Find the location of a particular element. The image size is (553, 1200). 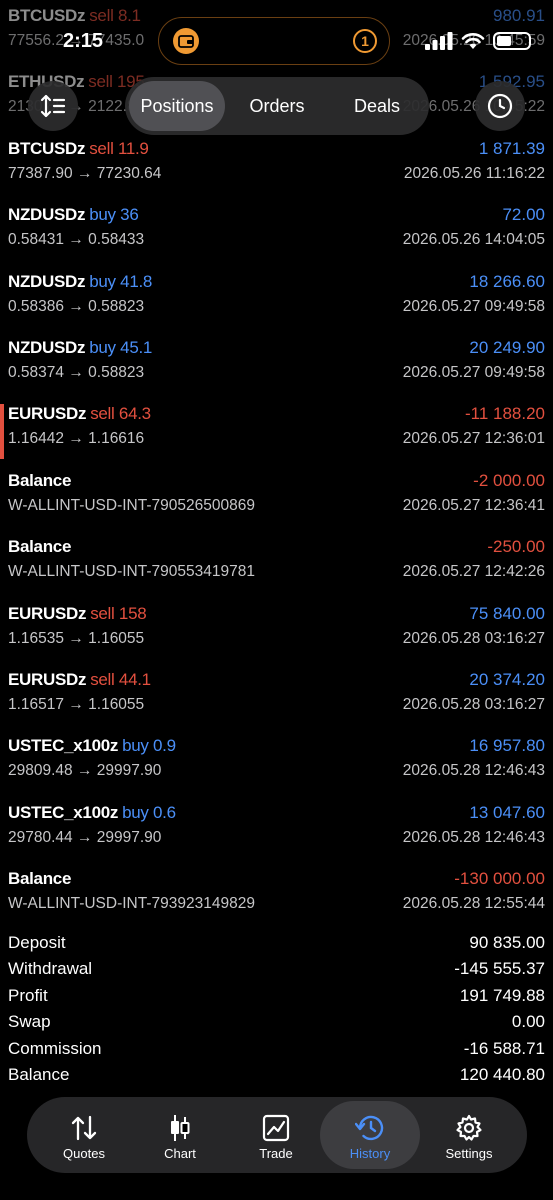

deal-profit: -2 000.00 is located at coordinates (509, 480).